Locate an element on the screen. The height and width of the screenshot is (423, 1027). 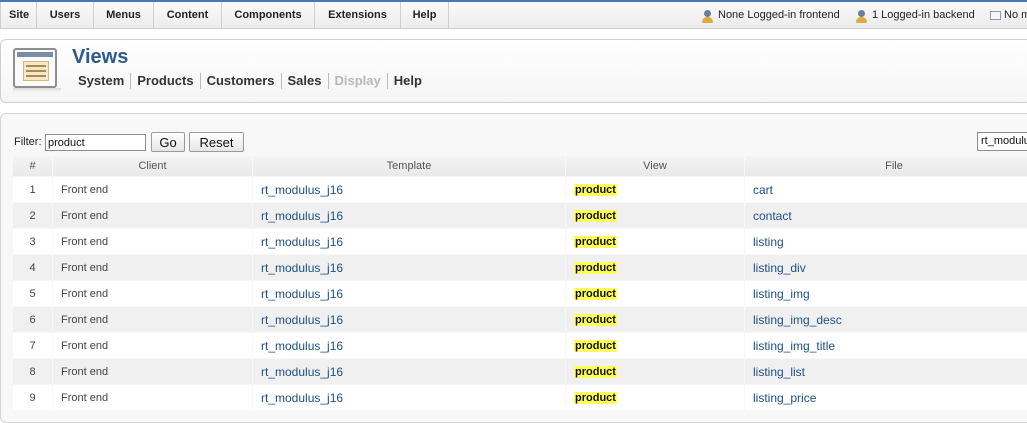
menu-site: Site is located at coordinates (19, 15).